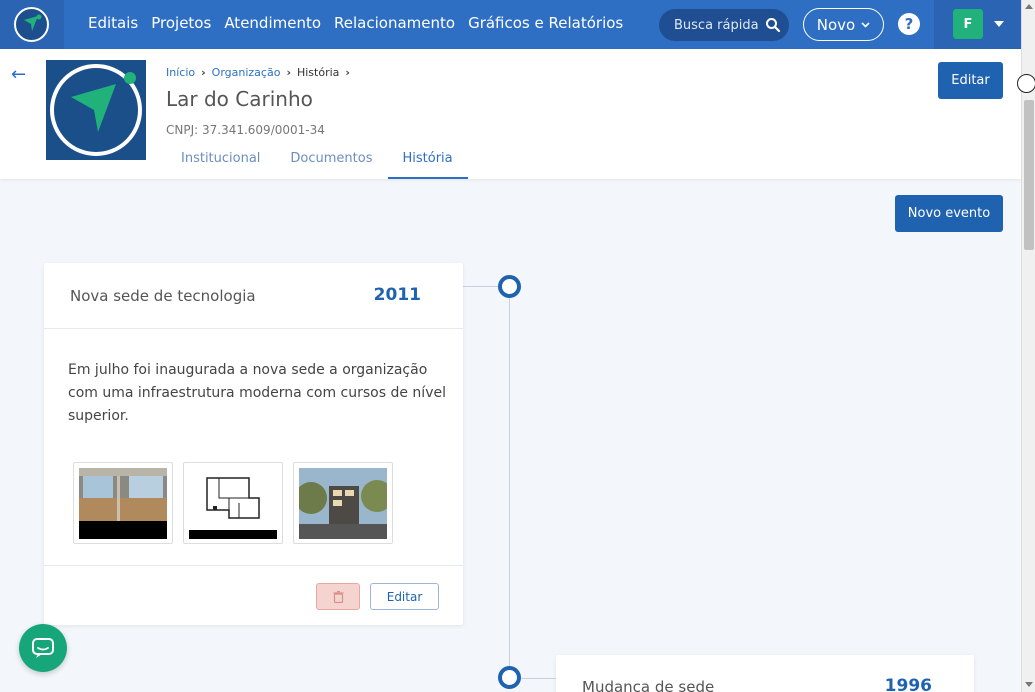 Image resolution: width=1035 pixels, height=692 pixels. I want to click on delete-event-button, so click(338, 596).